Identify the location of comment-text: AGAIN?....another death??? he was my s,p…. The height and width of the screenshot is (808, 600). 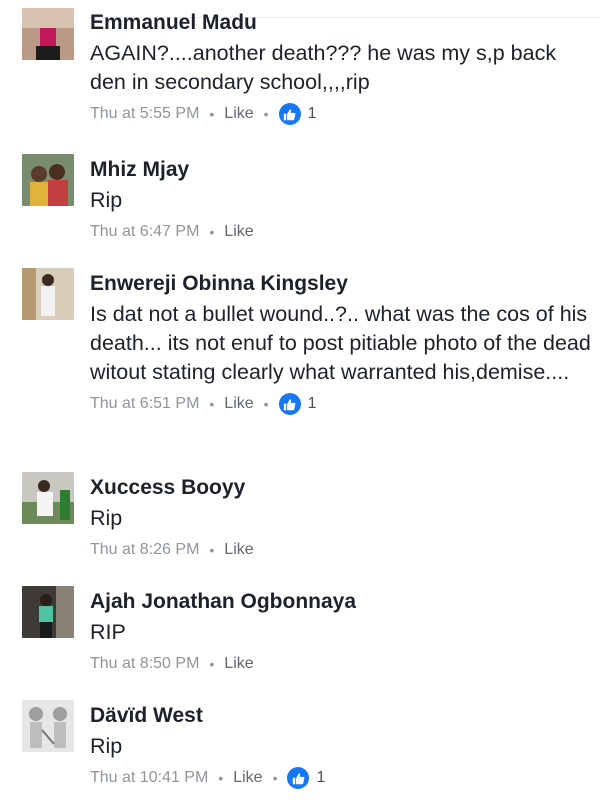
(323, 67).